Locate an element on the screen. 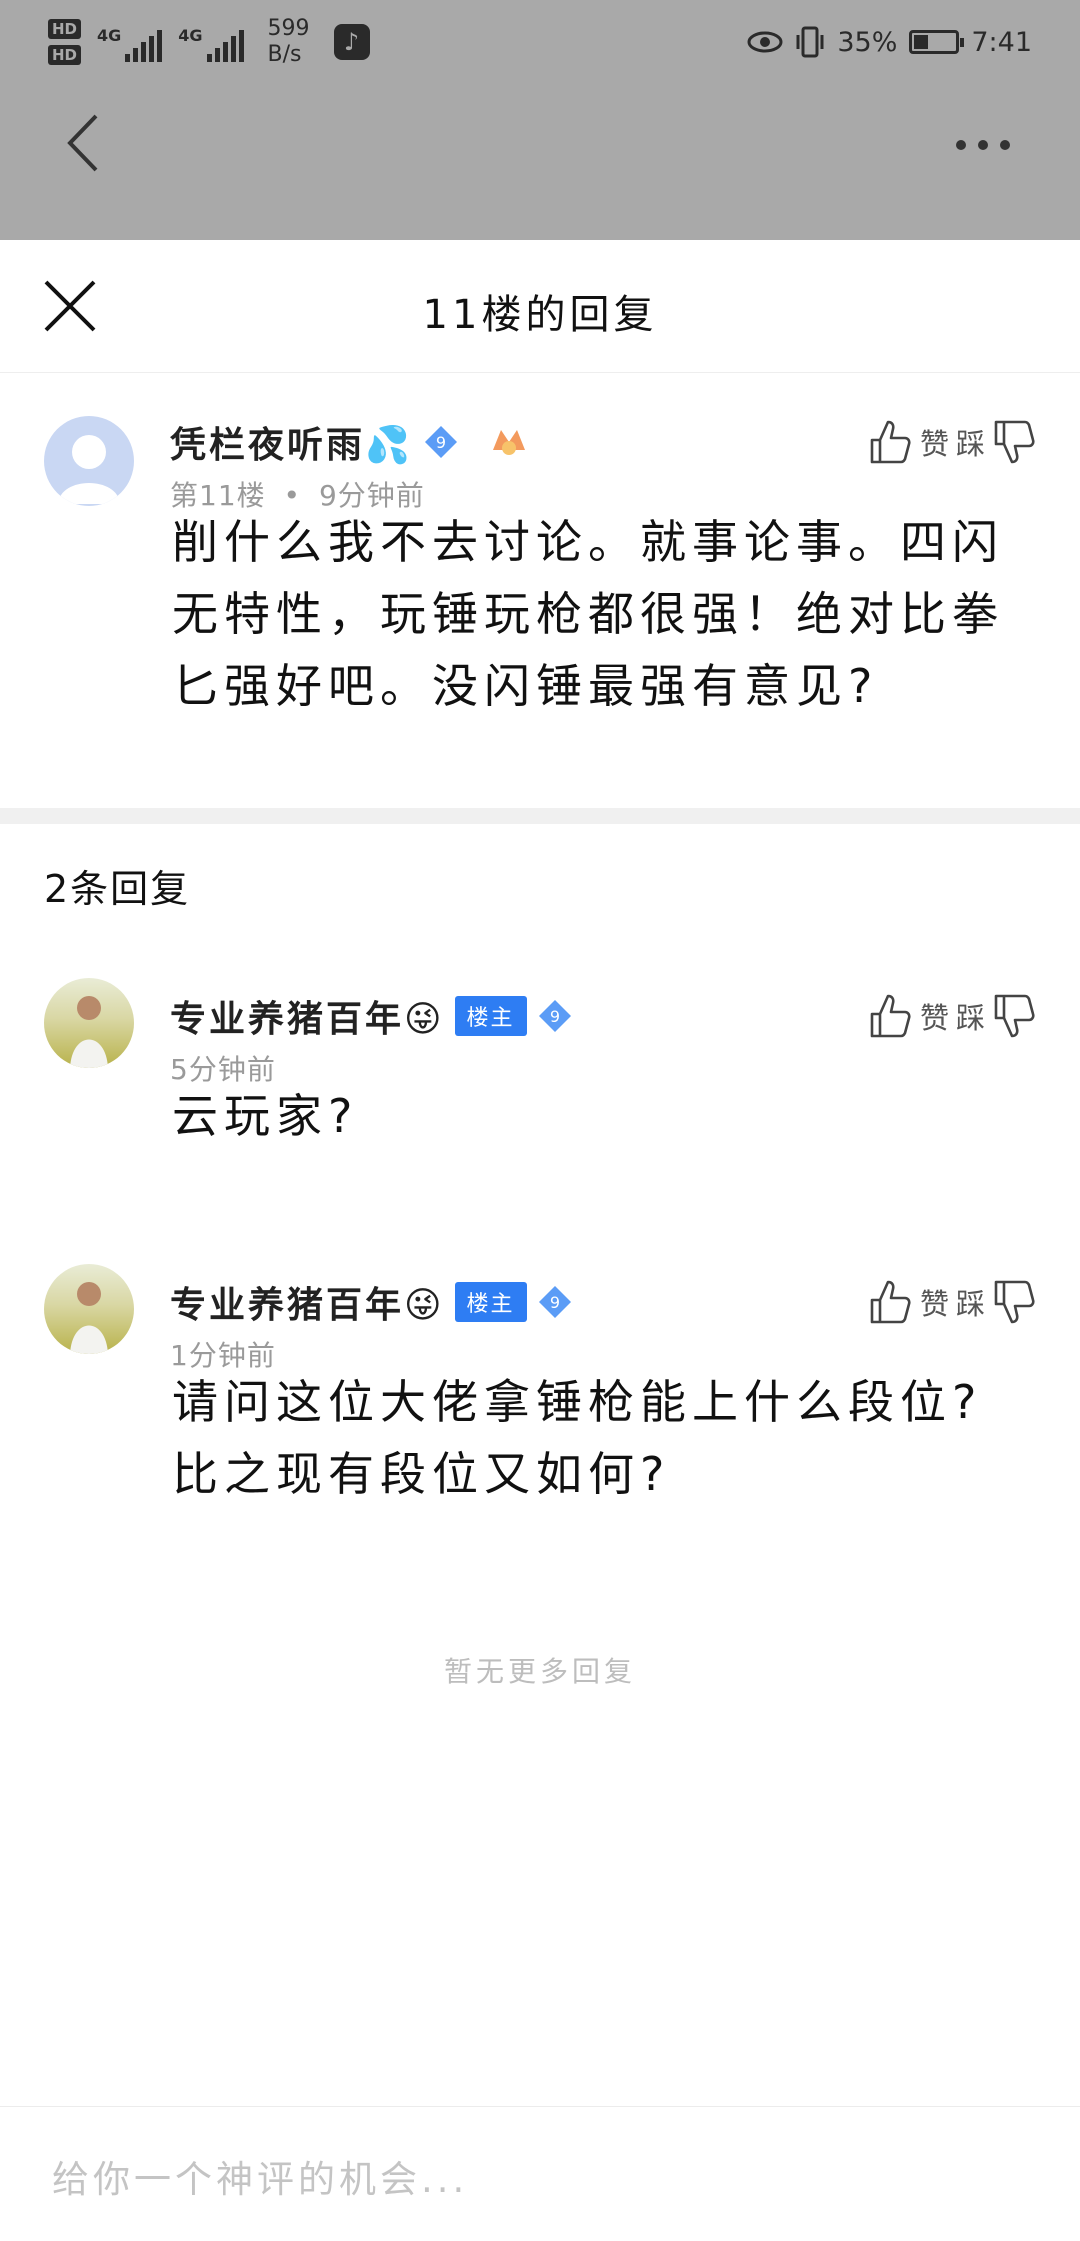 This screenshot has width=1080, height=2241. network-type-1: 4G is located at coordinates (109, 35).